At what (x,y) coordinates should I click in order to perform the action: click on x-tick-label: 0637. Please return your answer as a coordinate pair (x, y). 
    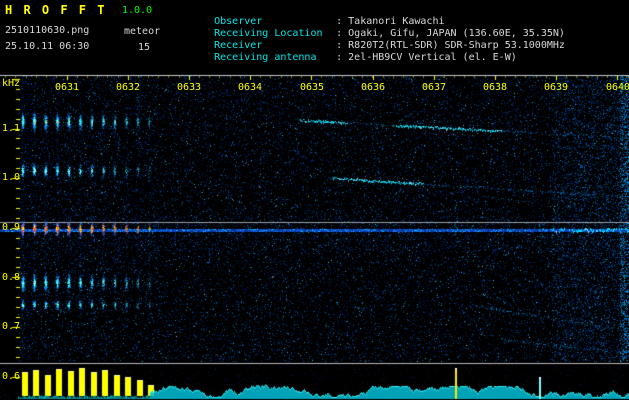
    Looking at the image, I should click on (434, 87).